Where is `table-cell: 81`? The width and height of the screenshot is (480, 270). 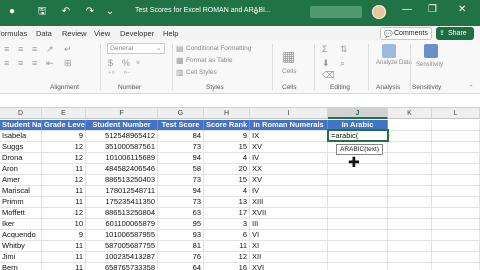 table-cell: 81 is located at coordinates (181, 246).